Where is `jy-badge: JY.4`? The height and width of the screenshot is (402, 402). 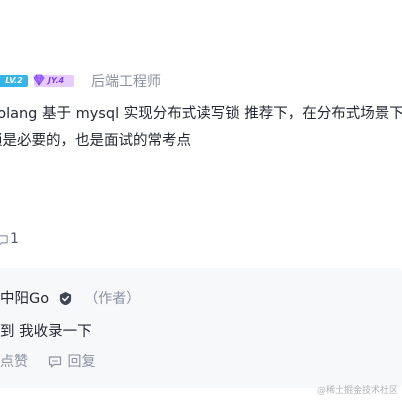
jy-badge: JY.4 is located at coordinates (53, 80).